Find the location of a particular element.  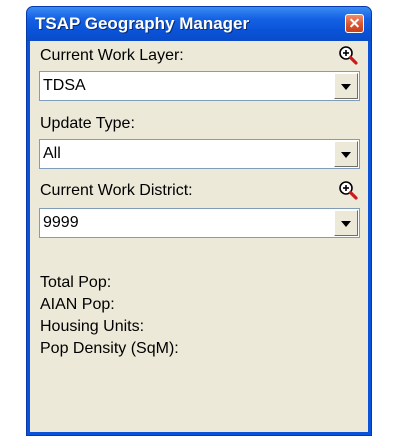

close-icon is located at coordinates (354, 23).